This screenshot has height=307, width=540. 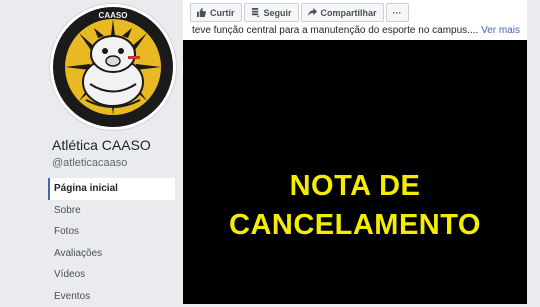 What do you see at coordinates (355, 186) in the screenshot?
I see `image-text-line1: NOTA DE` at bounding box center [355, 186].